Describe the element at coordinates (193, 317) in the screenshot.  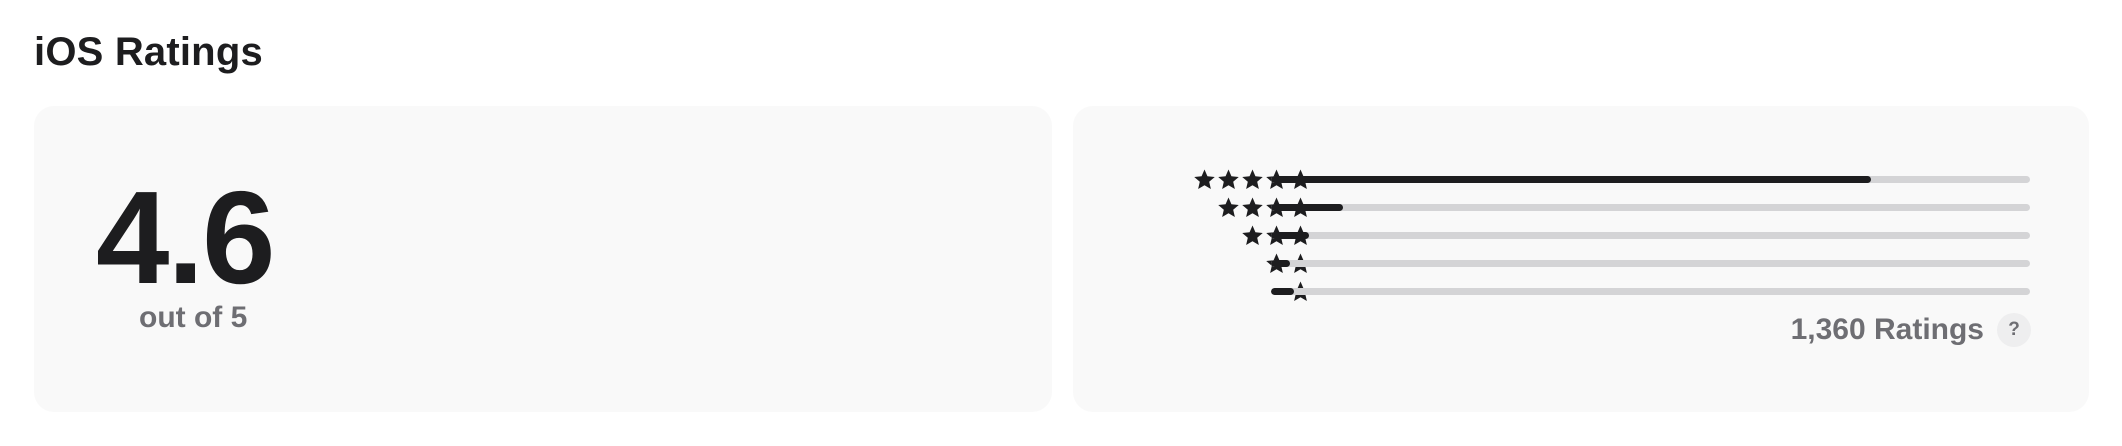
I see `rating-scale-caption: out of 5` at that location.